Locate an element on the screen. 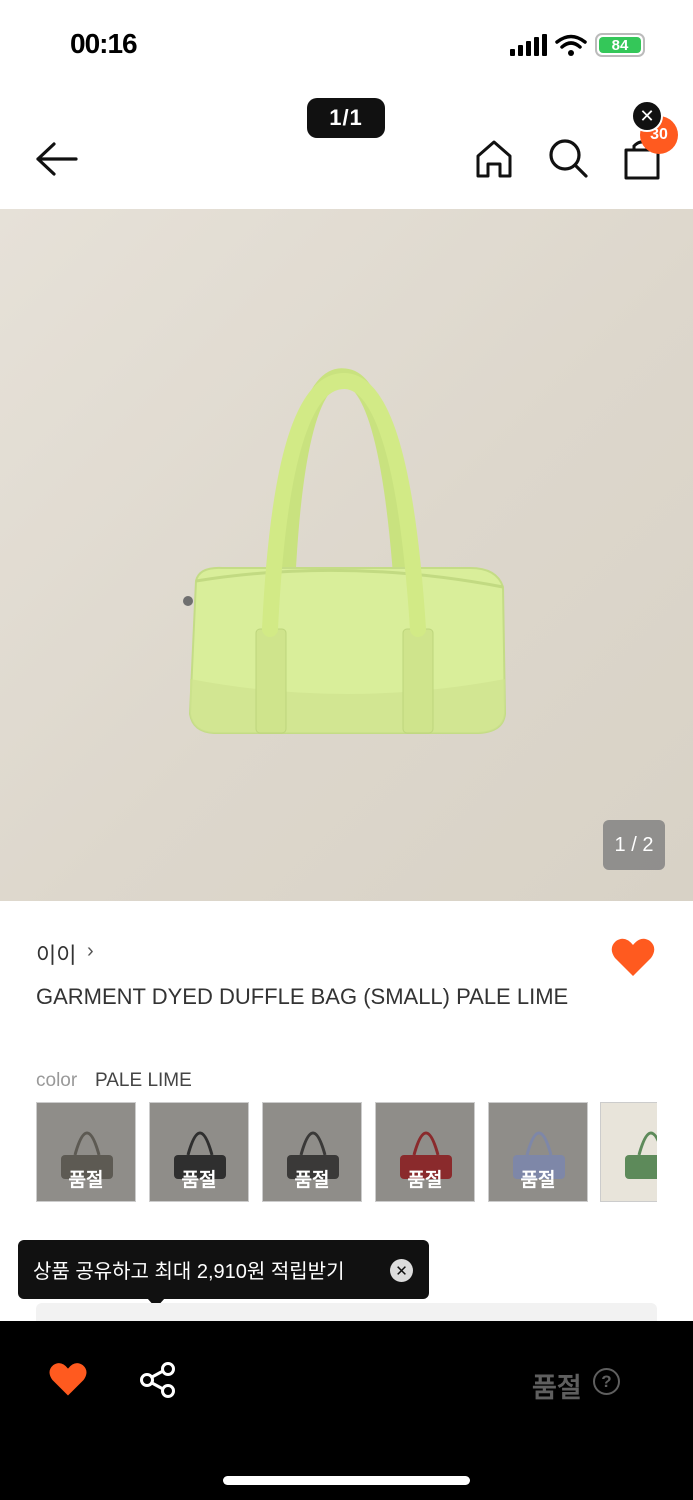 The height and width of the screenshot is (1500, 693). search-icon is located at coordinates (568, 158).